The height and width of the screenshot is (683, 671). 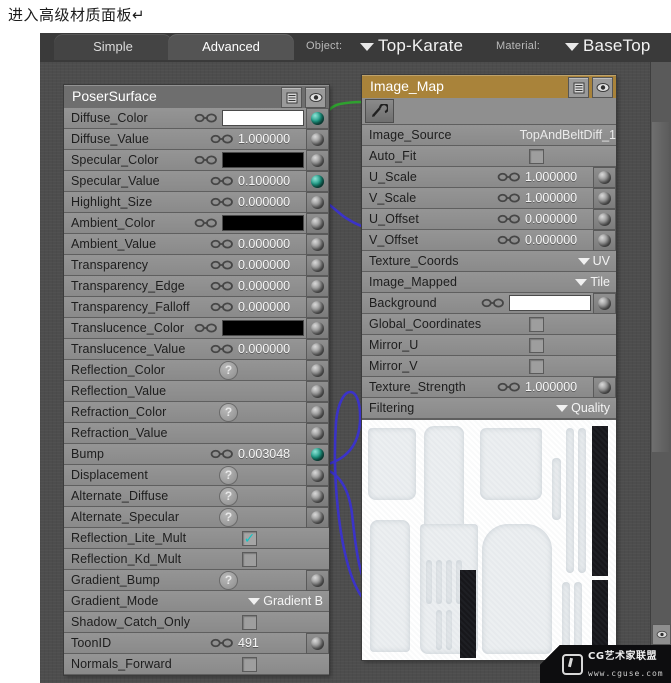 What do you see at coordinates (489, 282) in the screenshot?
I see `property-row: Image_Mapped Tile` at bounding box center [489, 282].